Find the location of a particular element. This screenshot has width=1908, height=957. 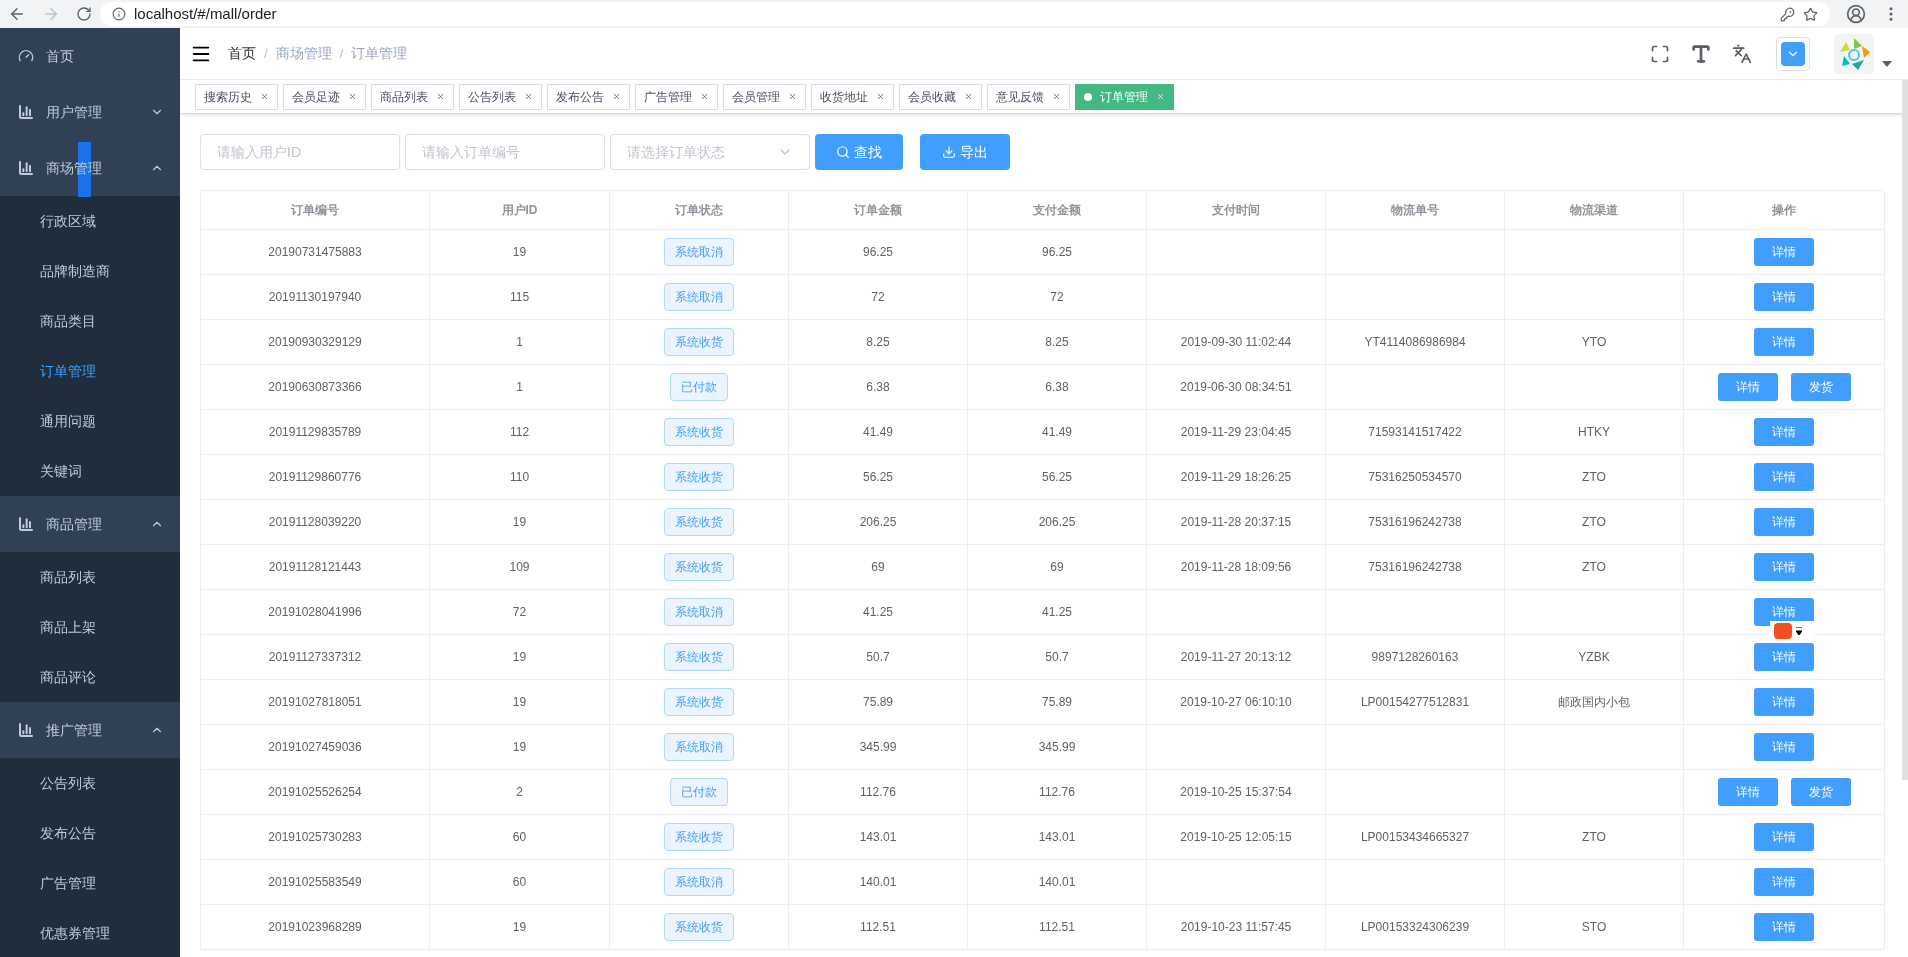

reload-icon is located at coordinates (84, 14).